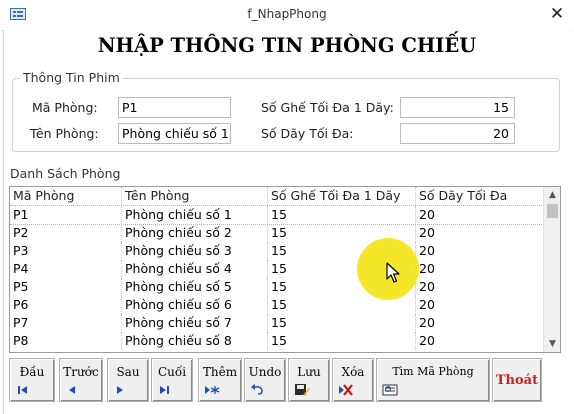 The image size is (574, 414). Describe the element at coordinates (276, 287) in the screenshot. I see `list-row: P5 Phòng chiếu số 5 15 20` at that location.